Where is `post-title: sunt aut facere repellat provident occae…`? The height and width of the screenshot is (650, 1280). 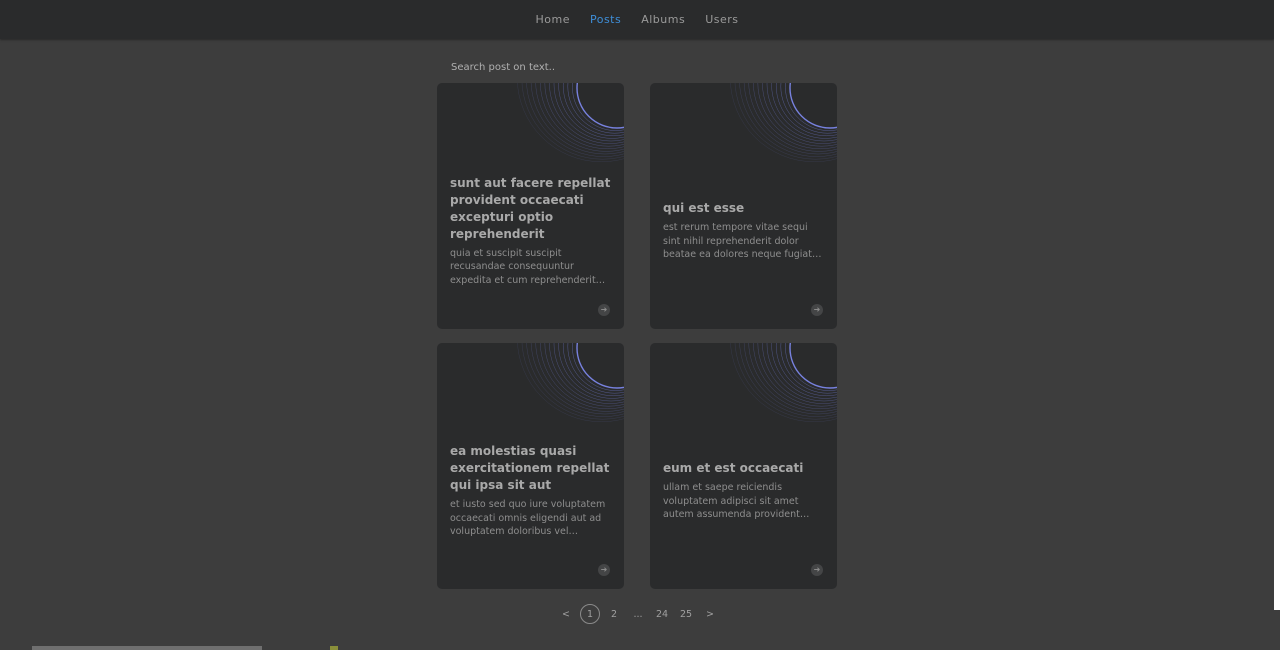
post-title: sunt aut facere repellat provident occae… is located at coordinates (530, 208).